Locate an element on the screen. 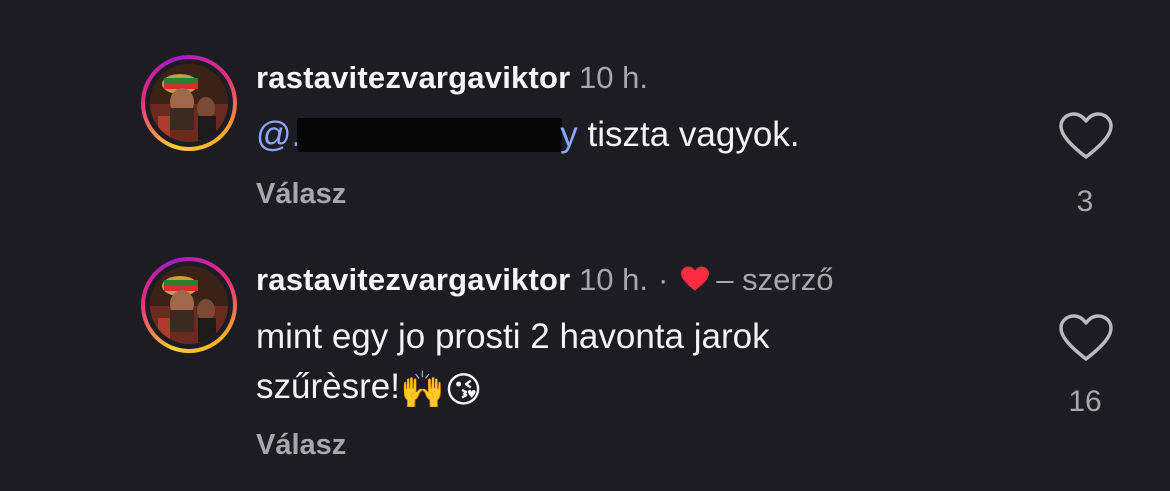 Image resolution: width=1170 pixels, height=491 pixels. mention-prefix: @. is located at coordinates (279, 134).